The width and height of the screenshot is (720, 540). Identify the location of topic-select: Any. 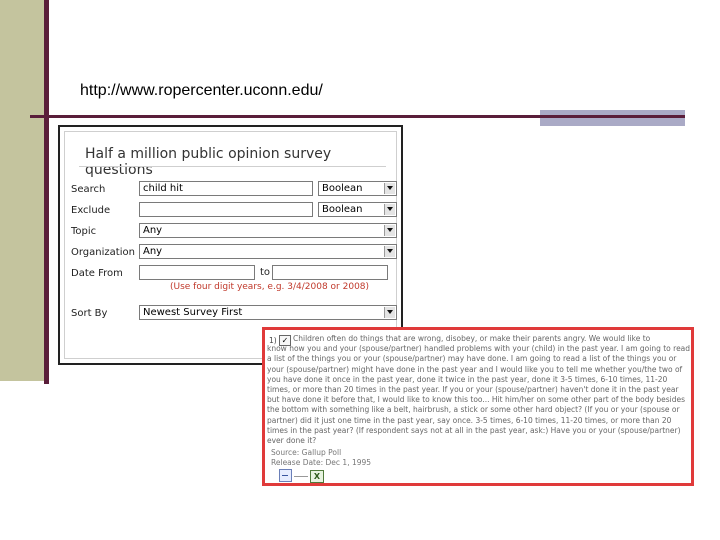
(268, 230).